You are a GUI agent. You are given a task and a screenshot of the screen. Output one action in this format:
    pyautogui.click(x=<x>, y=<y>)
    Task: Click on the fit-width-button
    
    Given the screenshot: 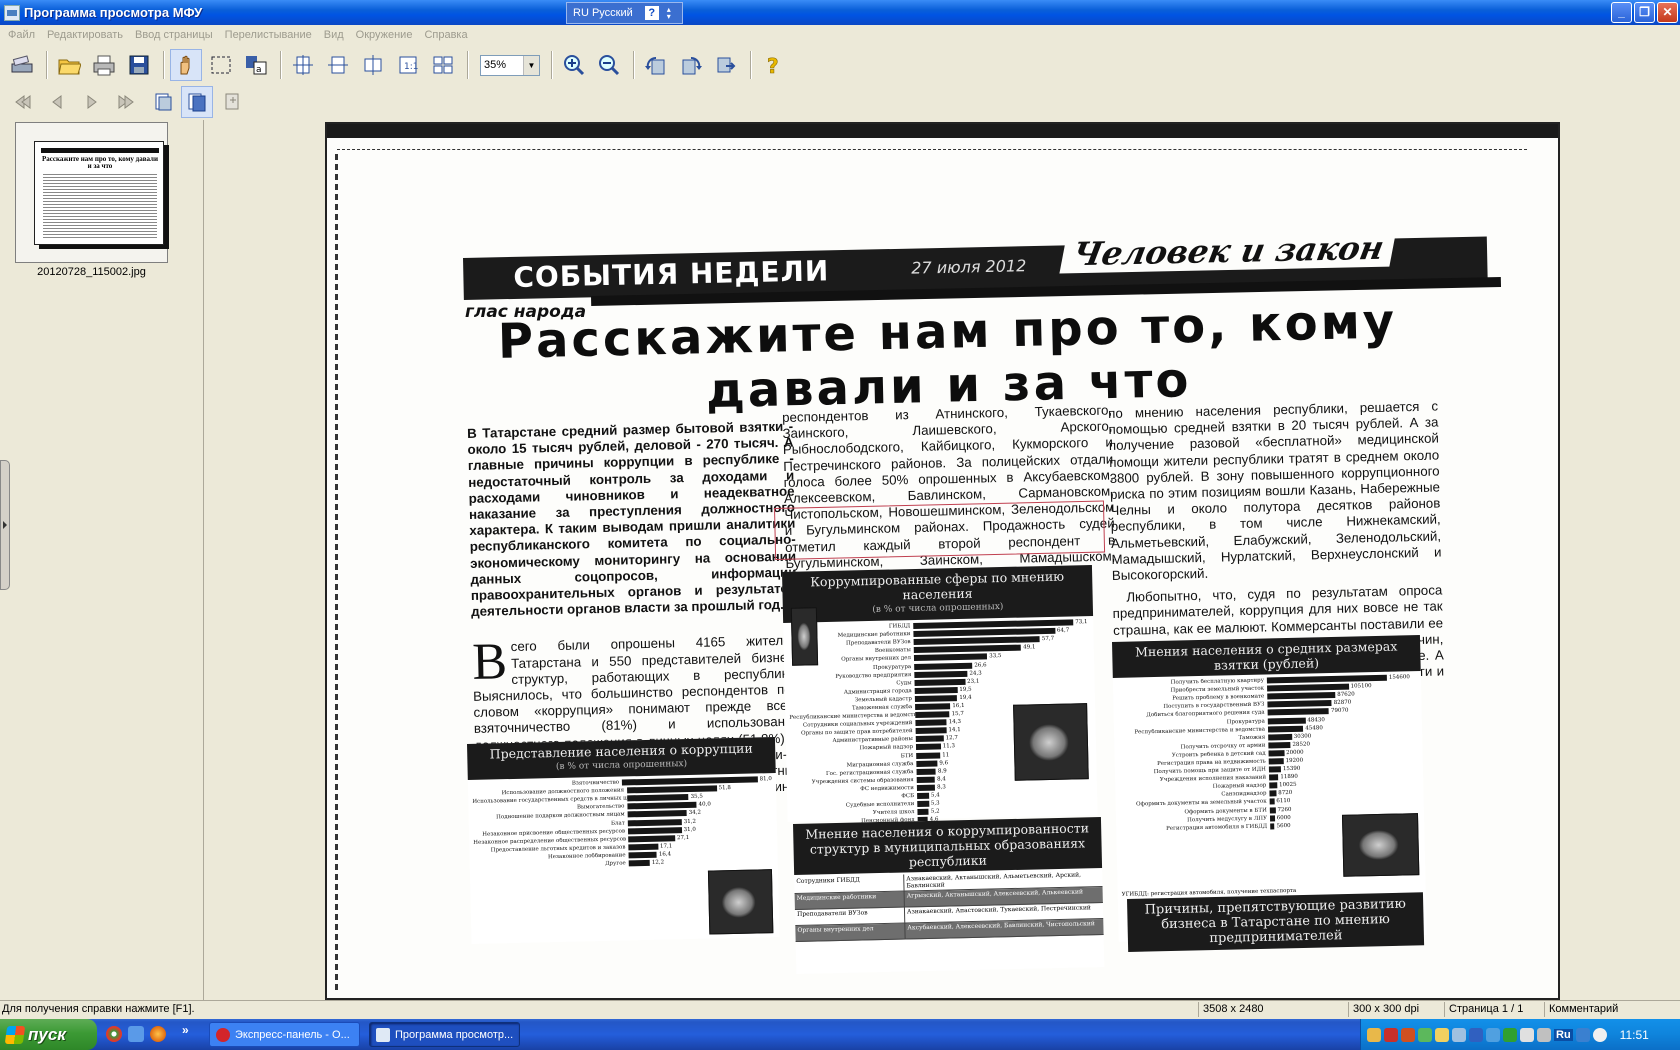 What is the action you would take?
    pyautogui.click(x=338, y=65)
    